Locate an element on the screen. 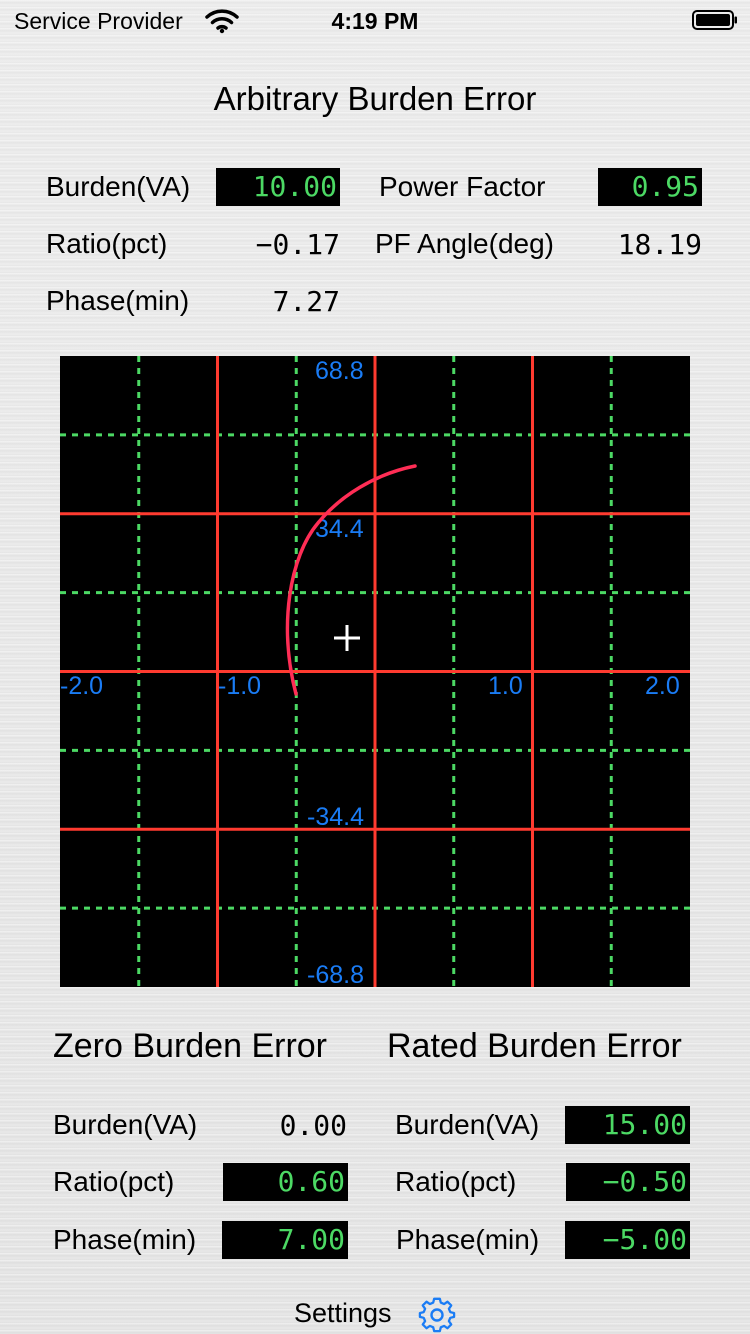  zero-burden-label: Burden(VA) is located at coordinates (125, 1124).